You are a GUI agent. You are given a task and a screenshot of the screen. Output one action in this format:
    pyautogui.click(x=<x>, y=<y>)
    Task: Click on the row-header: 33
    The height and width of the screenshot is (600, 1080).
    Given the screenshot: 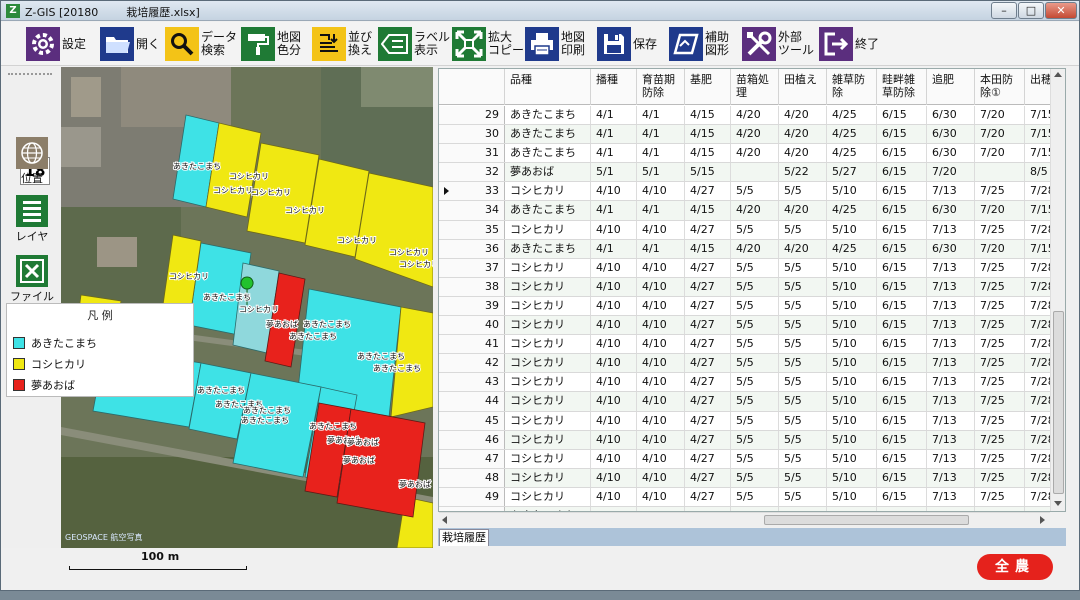 What is the action you would take?
    pyautogui.click(x=472, y=191)
    